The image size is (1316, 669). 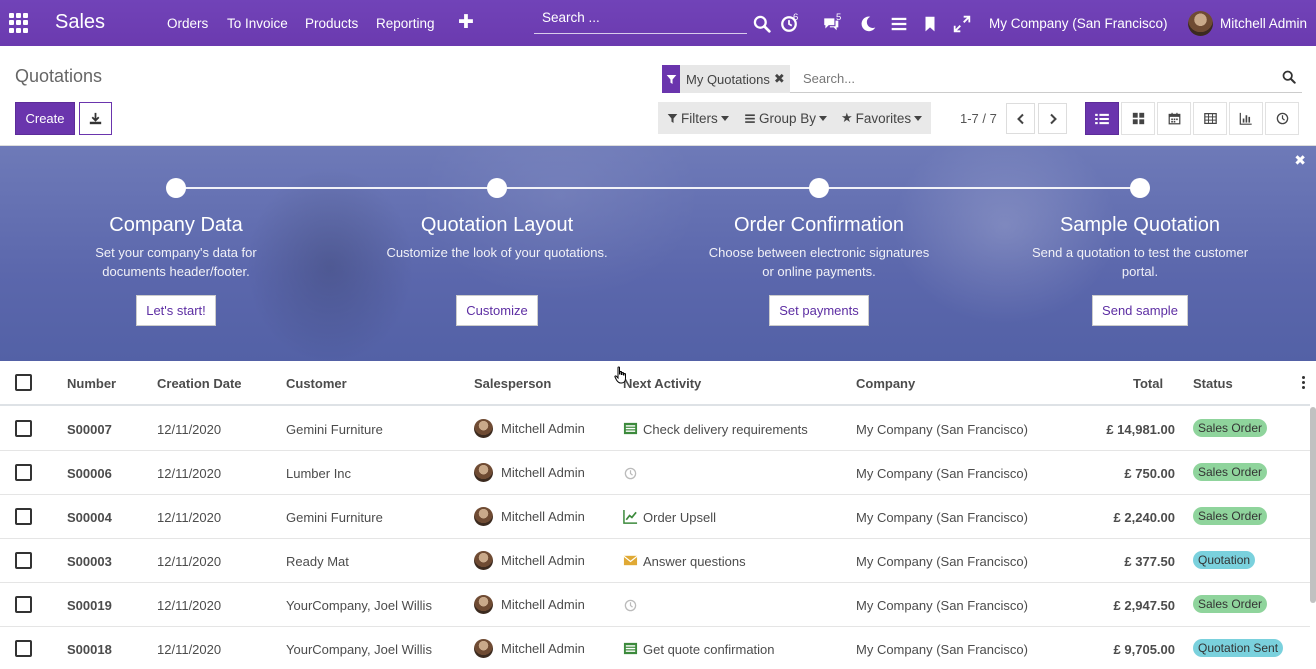 I want to click on create-button: Create, so click(x=45, y=118).